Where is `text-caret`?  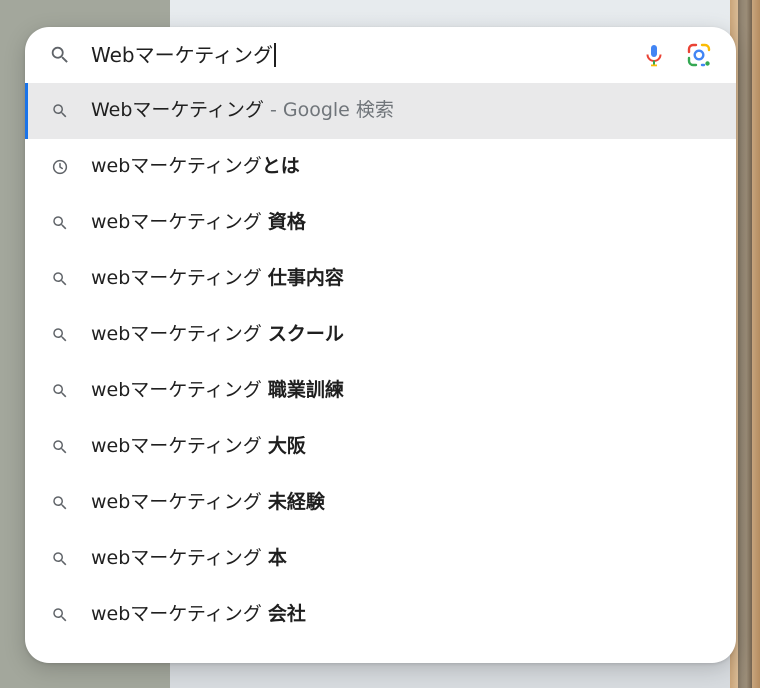 text-caret is located at coordinates (275, 55).